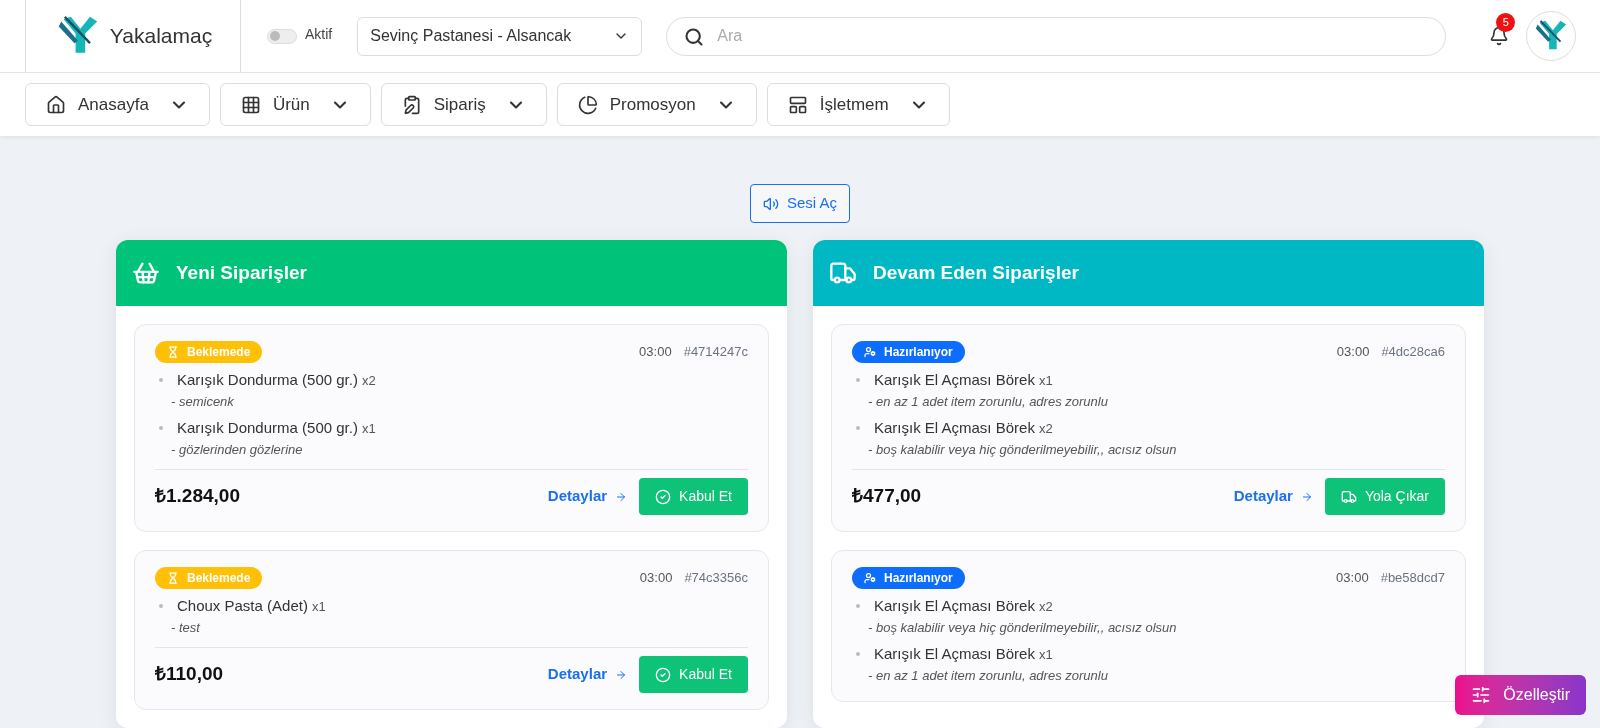  What do you see at coordinates (1481, 695) in the screenshot?
I see `sliders-icon` at bounding box center [1481, 695].